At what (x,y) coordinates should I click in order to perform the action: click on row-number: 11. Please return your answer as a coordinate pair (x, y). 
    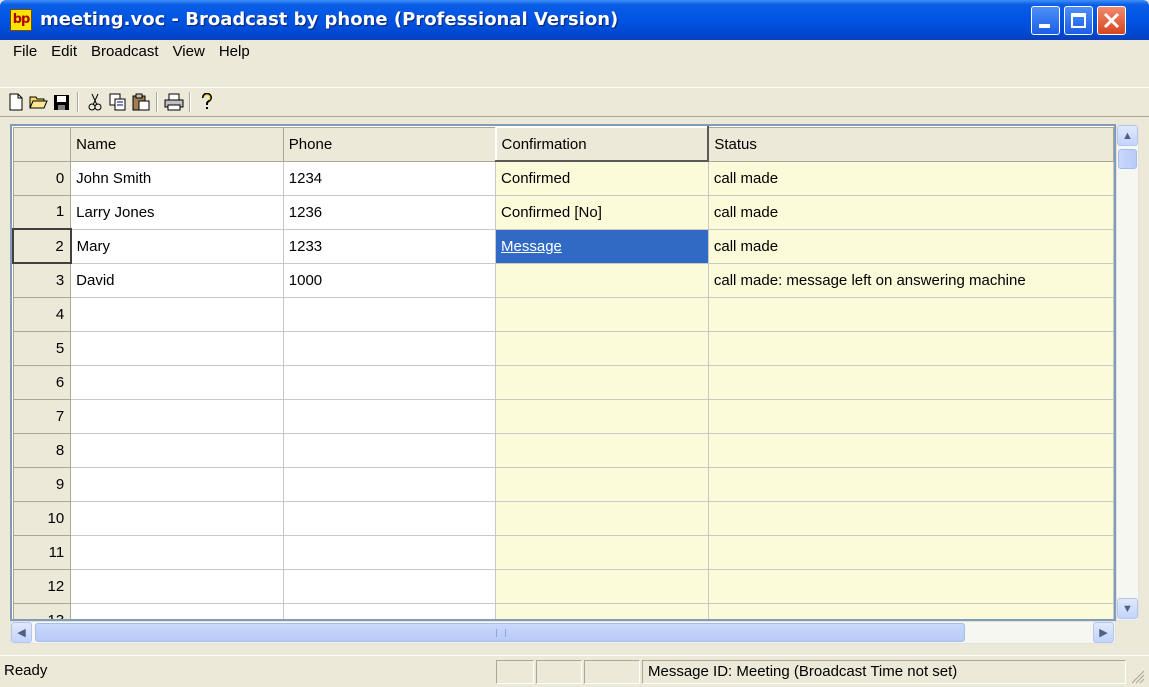
    Looking at the image, I should click on (42, 552).